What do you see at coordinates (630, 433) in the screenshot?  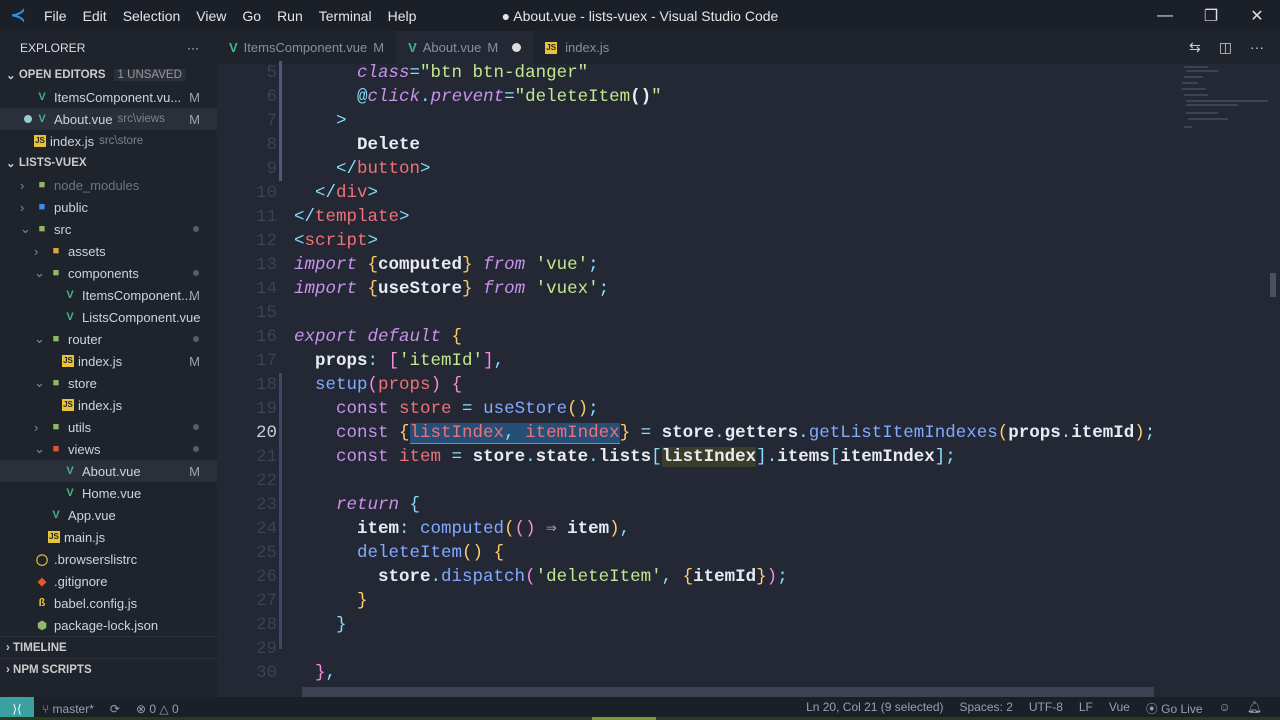 I see `code-token: }` at bounding box center [630, 433].